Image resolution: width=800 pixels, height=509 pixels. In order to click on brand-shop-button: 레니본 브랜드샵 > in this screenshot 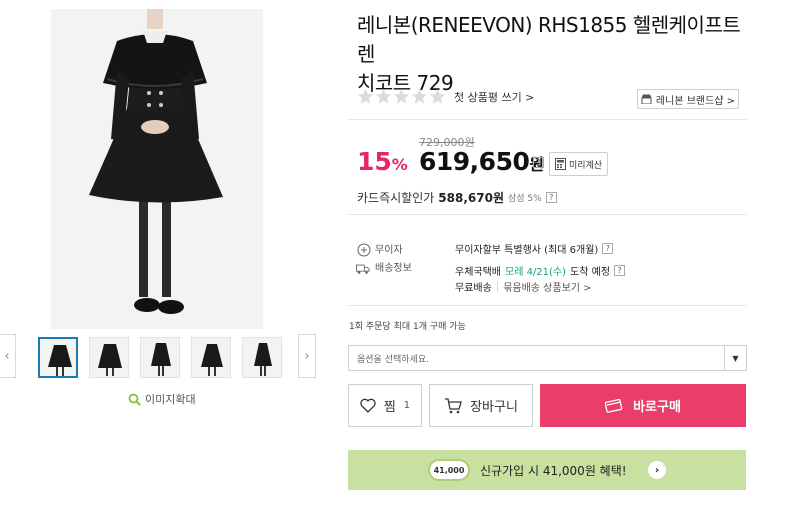, I will do `click(688, 99)`.